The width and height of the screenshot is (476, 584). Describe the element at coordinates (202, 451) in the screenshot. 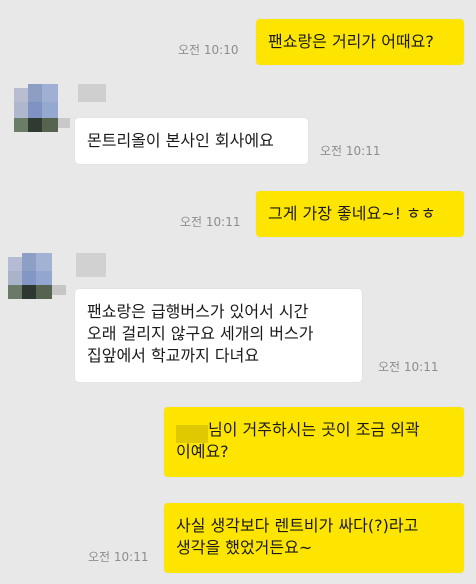

I see `message-text-line: 이예요?` at that location.